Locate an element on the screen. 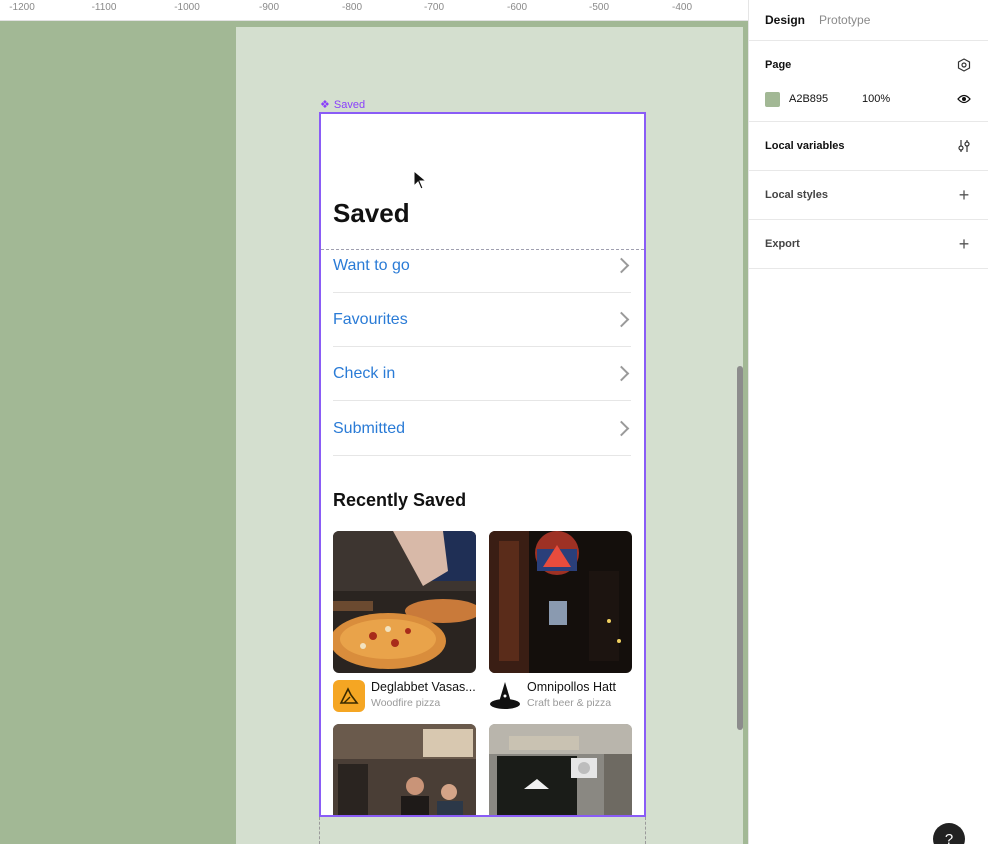 The height and width of the screenshot is (844, 988). list-row-label: Check in is located at coordinates (364, 373).